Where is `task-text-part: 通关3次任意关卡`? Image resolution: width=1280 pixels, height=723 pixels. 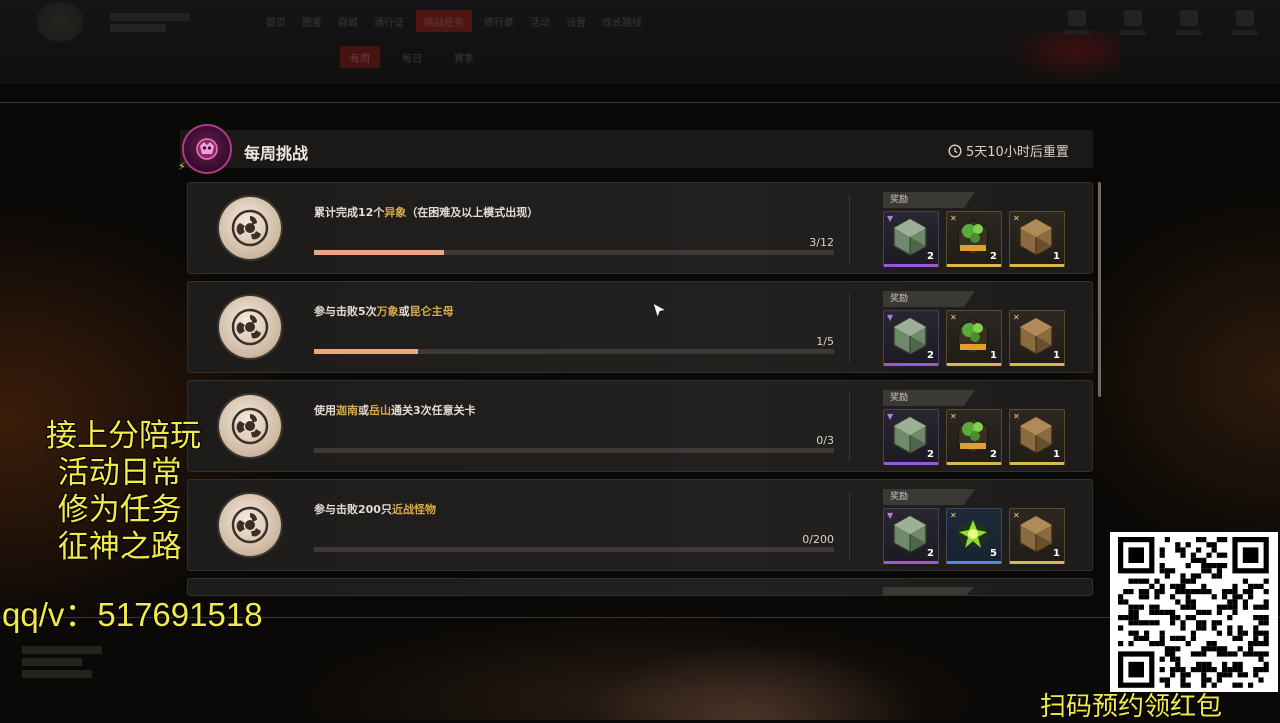
task-text-part: 通关3次任意关卡 is located at coordinates (433, 410).